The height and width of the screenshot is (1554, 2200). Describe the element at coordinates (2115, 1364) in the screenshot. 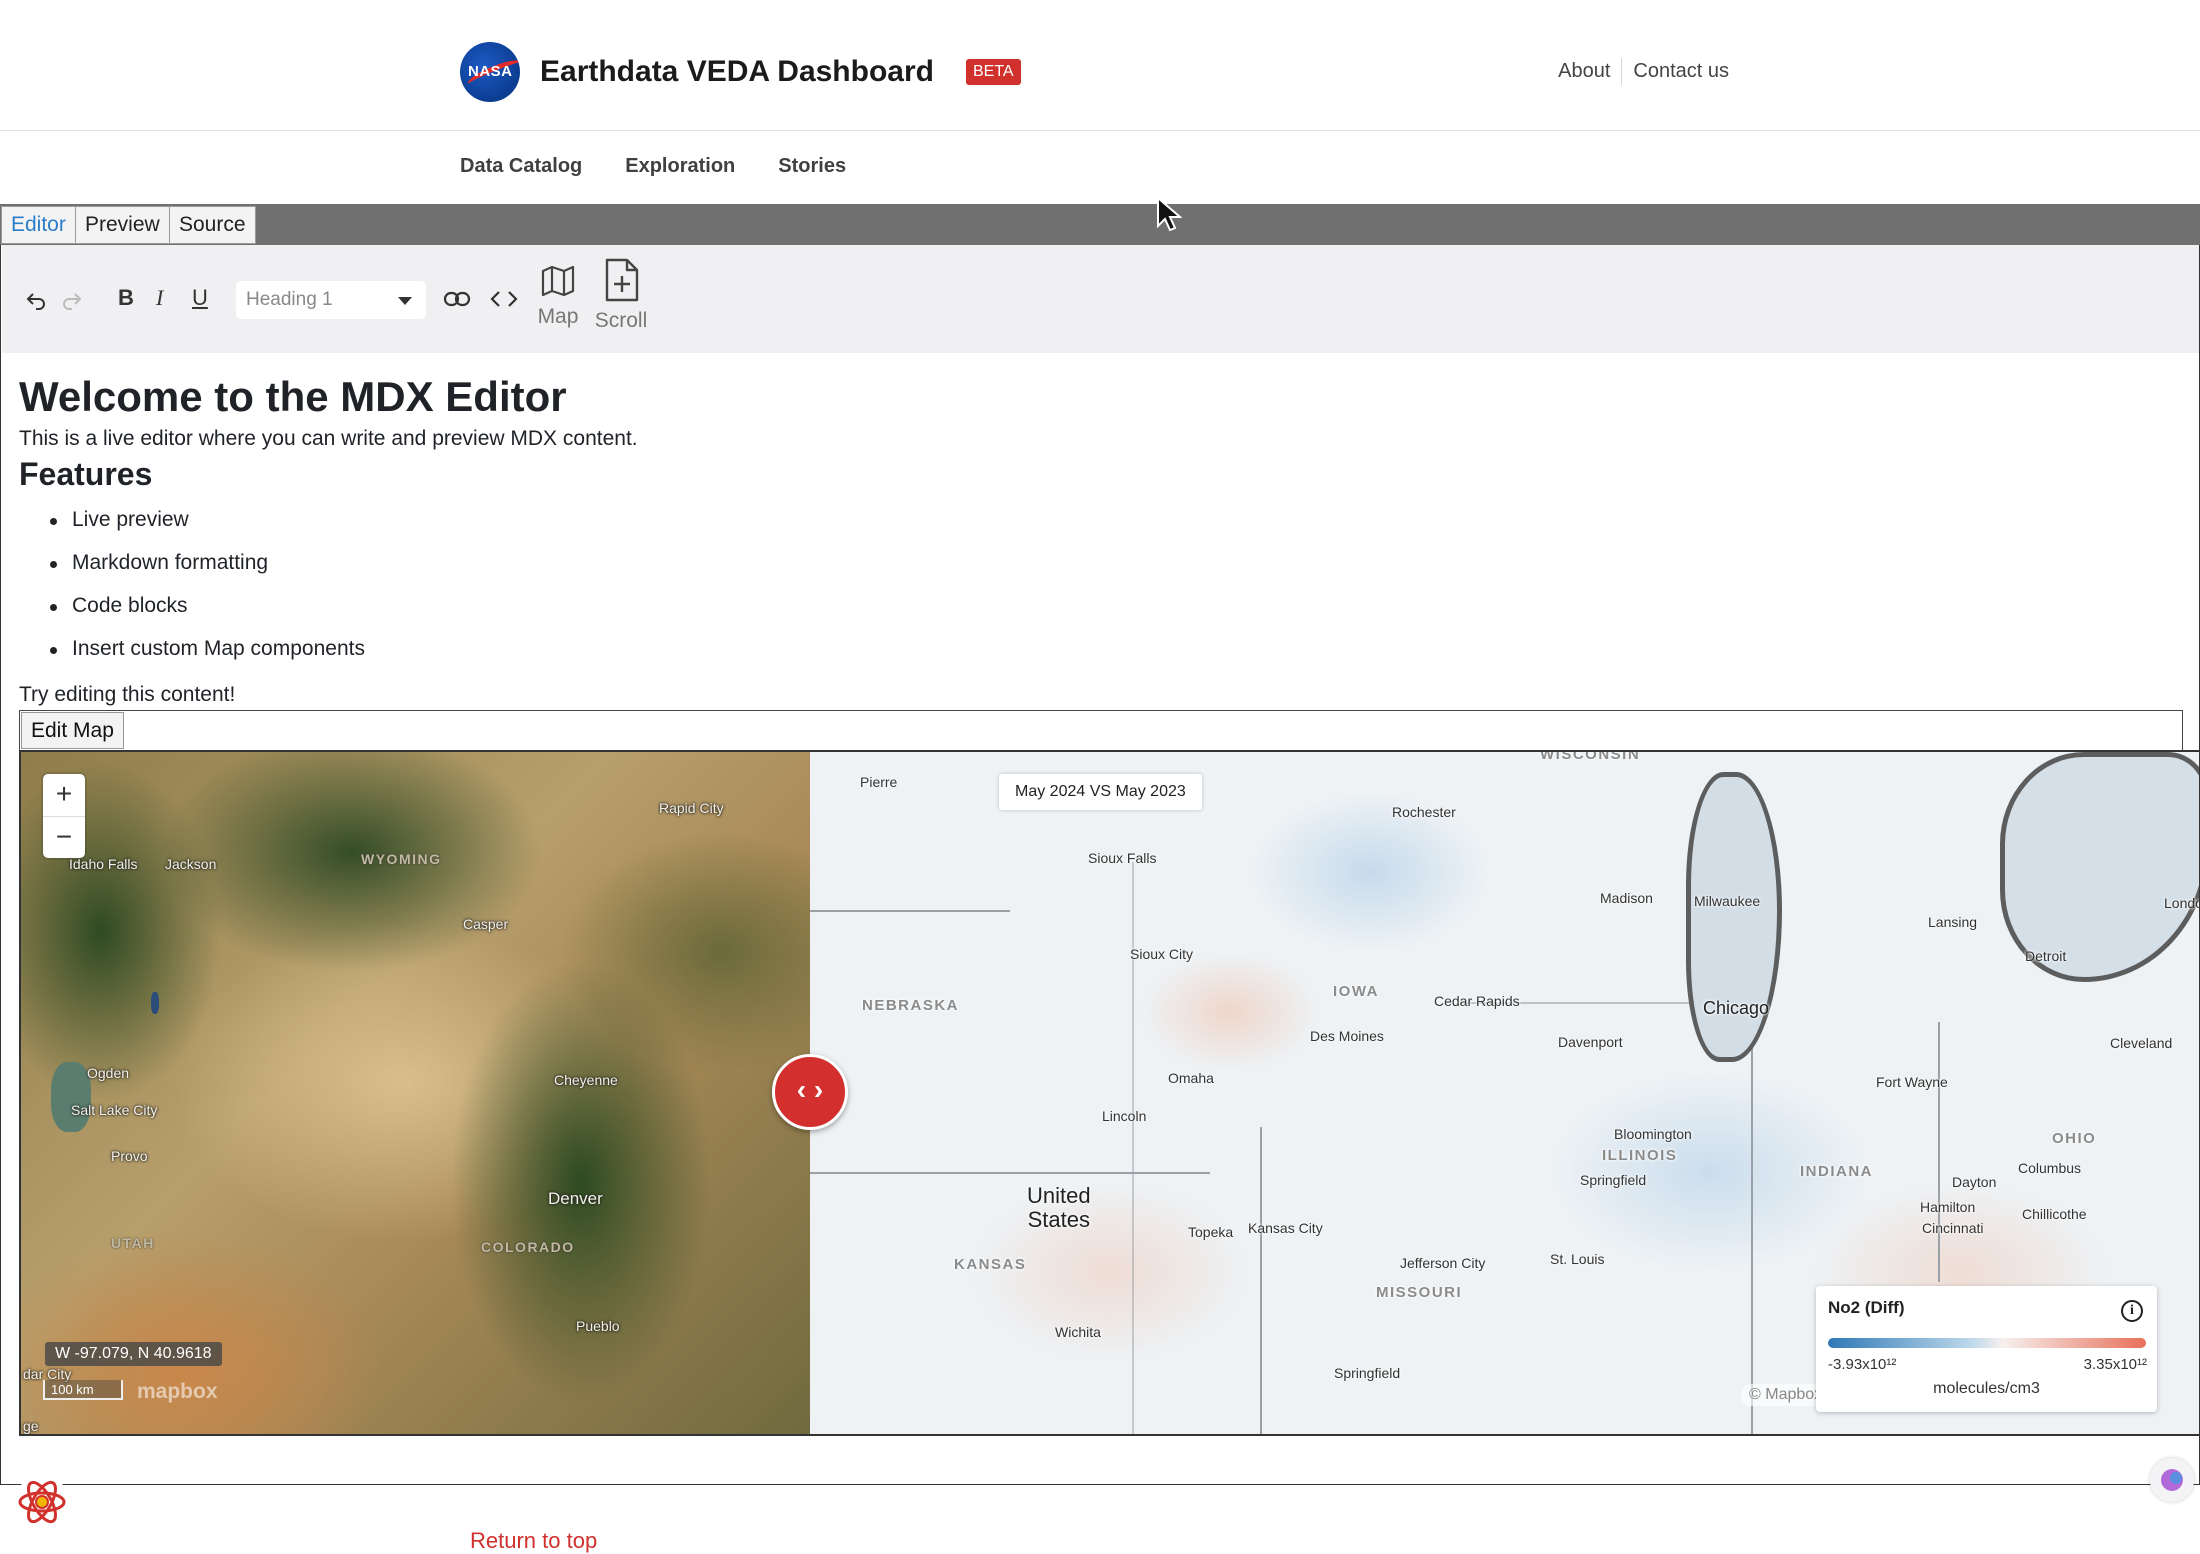

I see `legend-max-value: 3.35x10¹²` at that location.